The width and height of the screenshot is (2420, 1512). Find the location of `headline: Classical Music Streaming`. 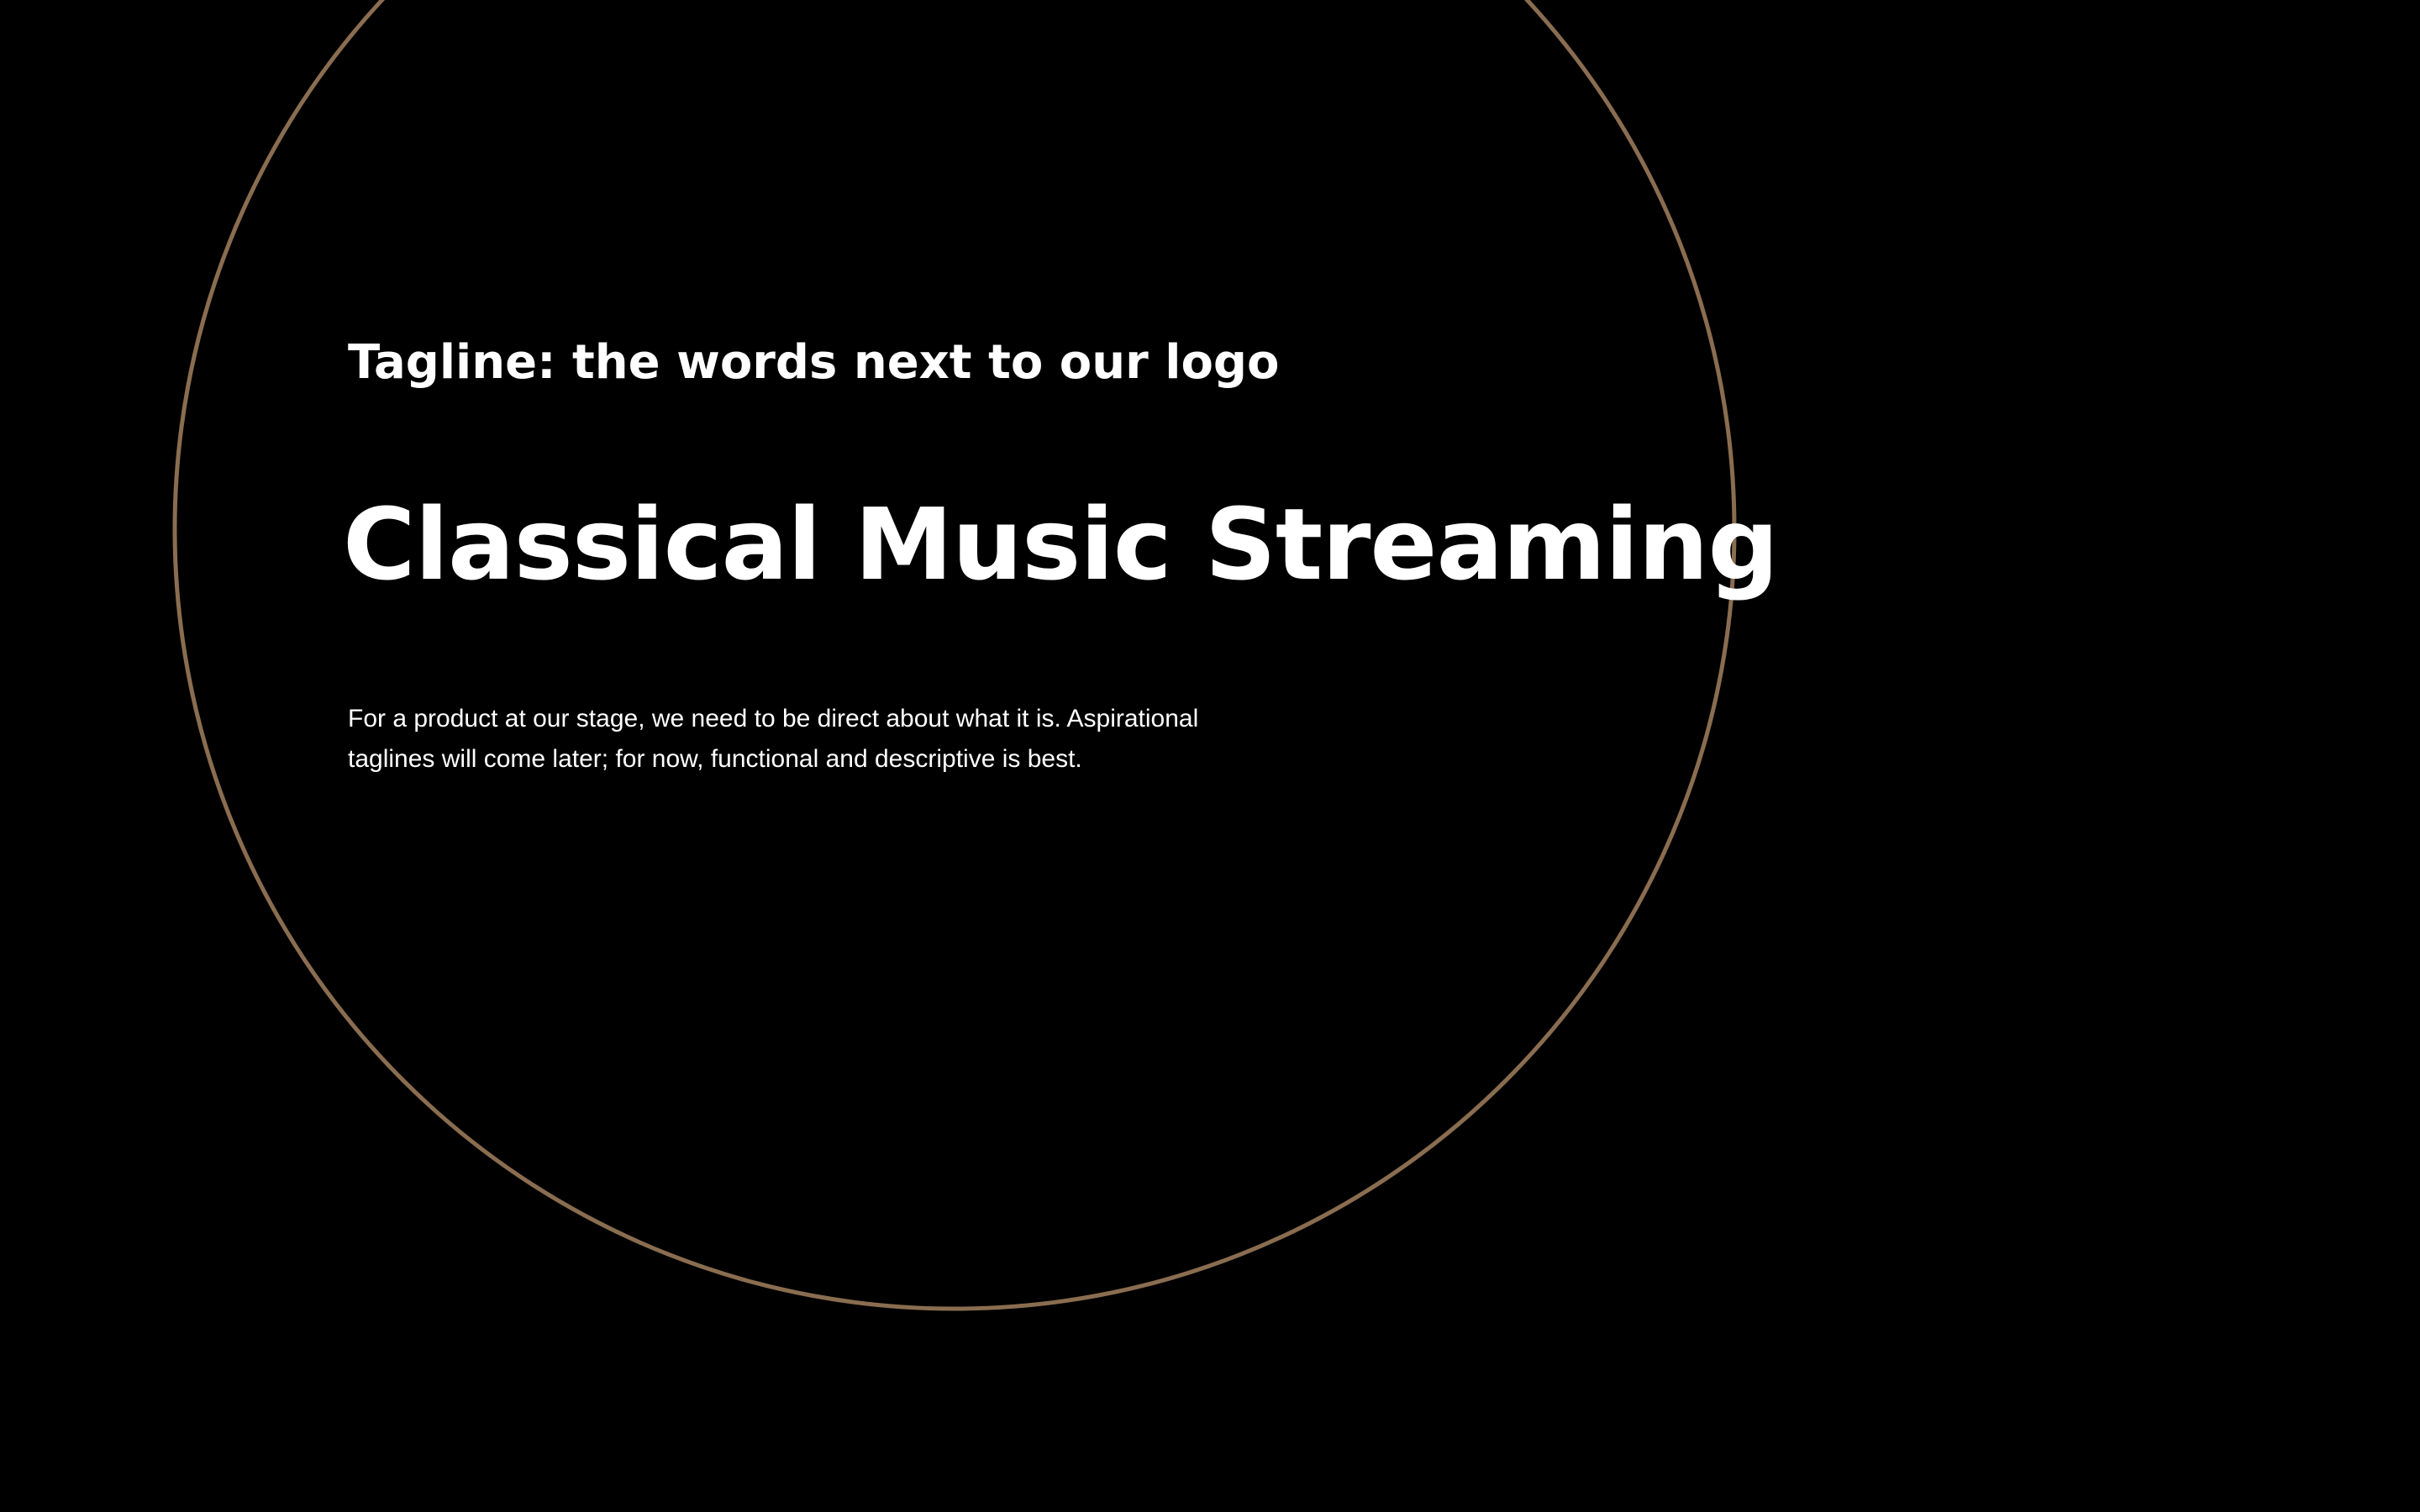

headline: Classical Music Streaming is located at coordinates (1061, 544).